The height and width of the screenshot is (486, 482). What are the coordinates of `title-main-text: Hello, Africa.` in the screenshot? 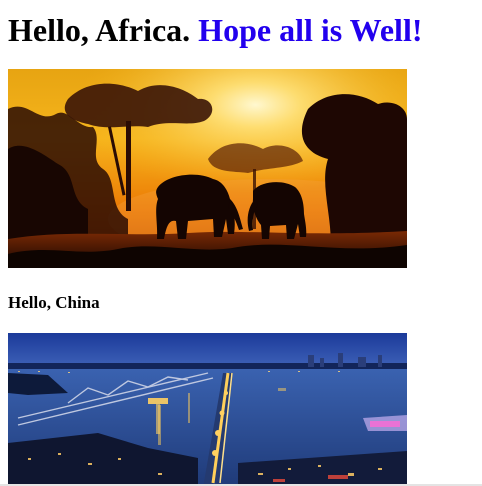 It's located at (99, 30).